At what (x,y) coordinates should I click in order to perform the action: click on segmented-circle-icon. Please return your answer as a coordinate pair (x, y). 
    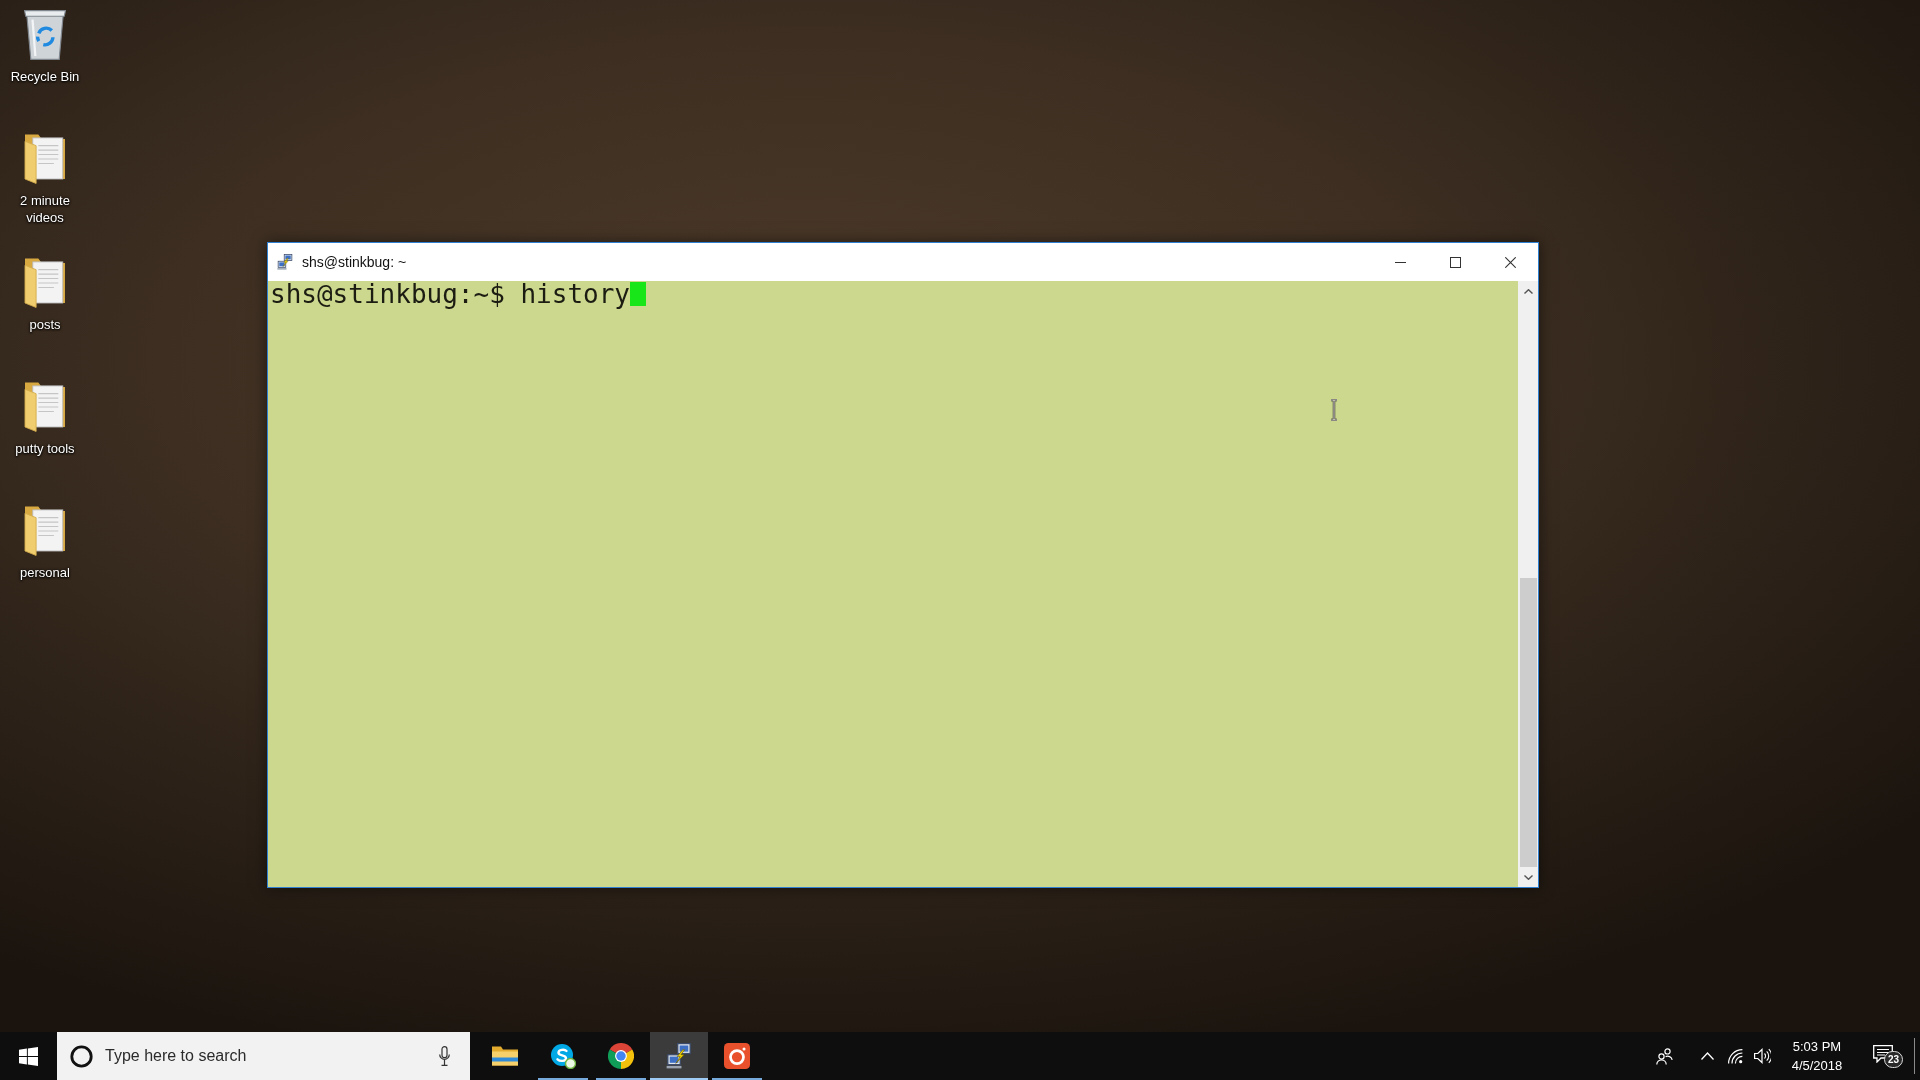
    Looking at the image, I should click on (621, 1056).